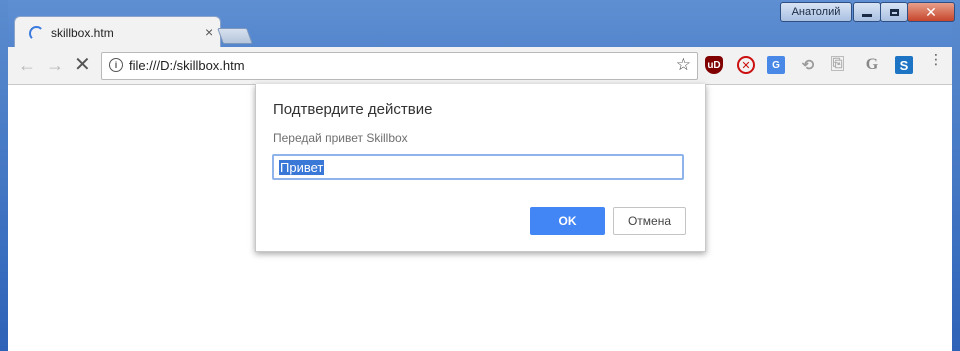 Image resolution: width=960 pixels, height=351 pixels. I want to click on ublock-icon: uD, so click(714, 65).